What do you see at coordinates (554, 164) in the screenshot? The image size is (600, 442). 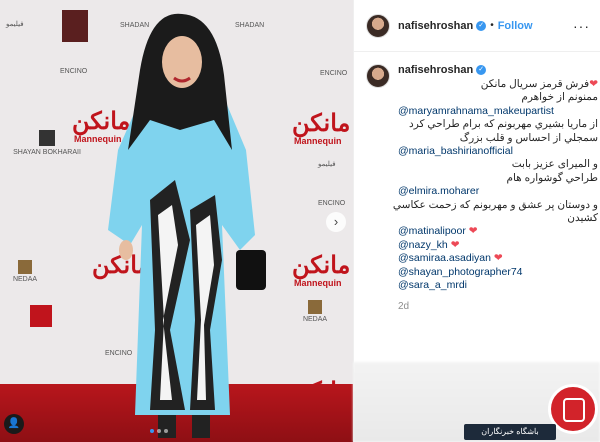 I see `caption-line: و المیرای عزيز بابت` at bounding box center [554, 164].